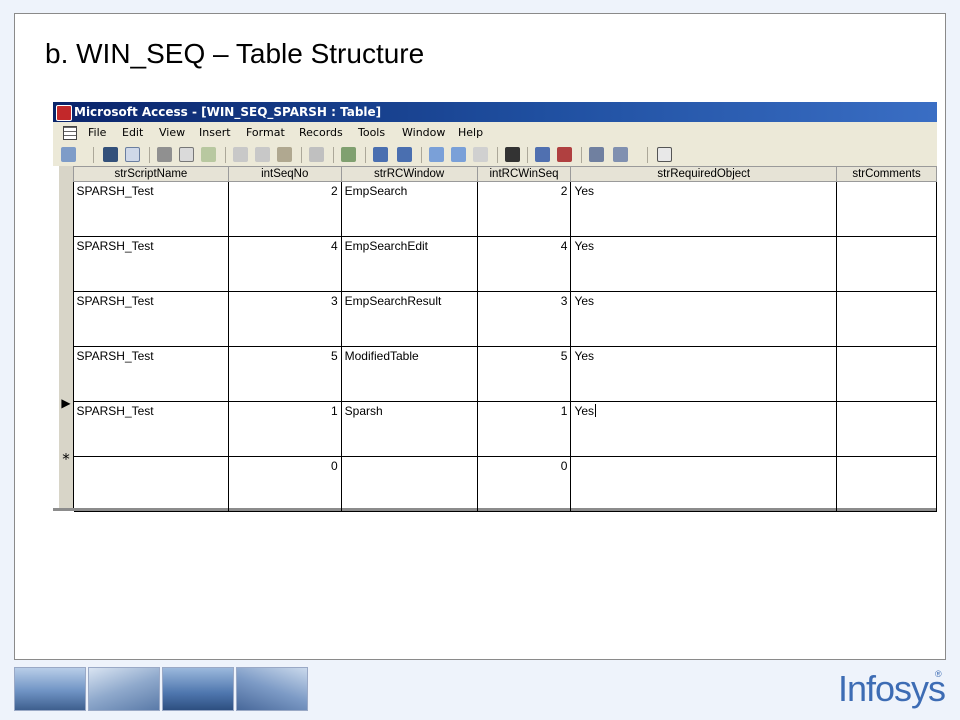  Describe the element at coordinates (512, 154) in the screenshot. I see `find-icon` at that location.